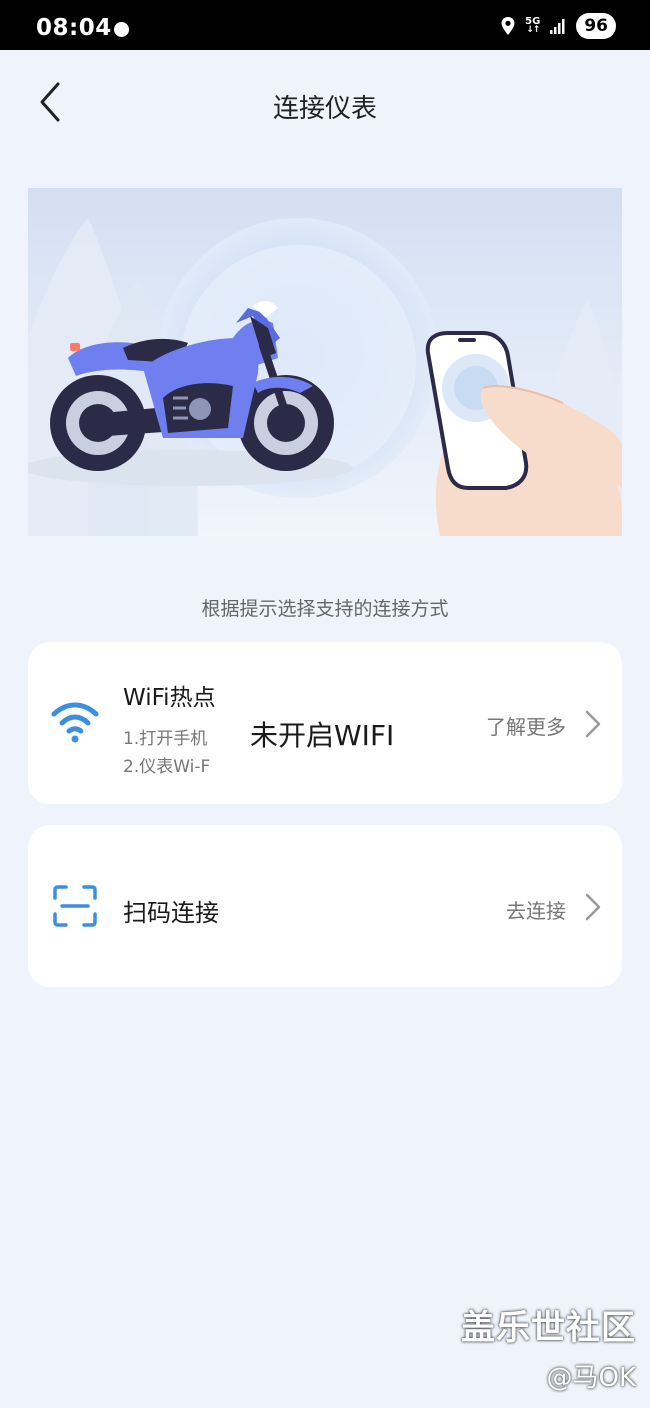 This screenshot has height=1408, width=650. What do you see at coordinates (325, 609) in the screenshot?
I see `connection-hint: 根据提示选择支持的连接方式` at bounding box center [325, 609].